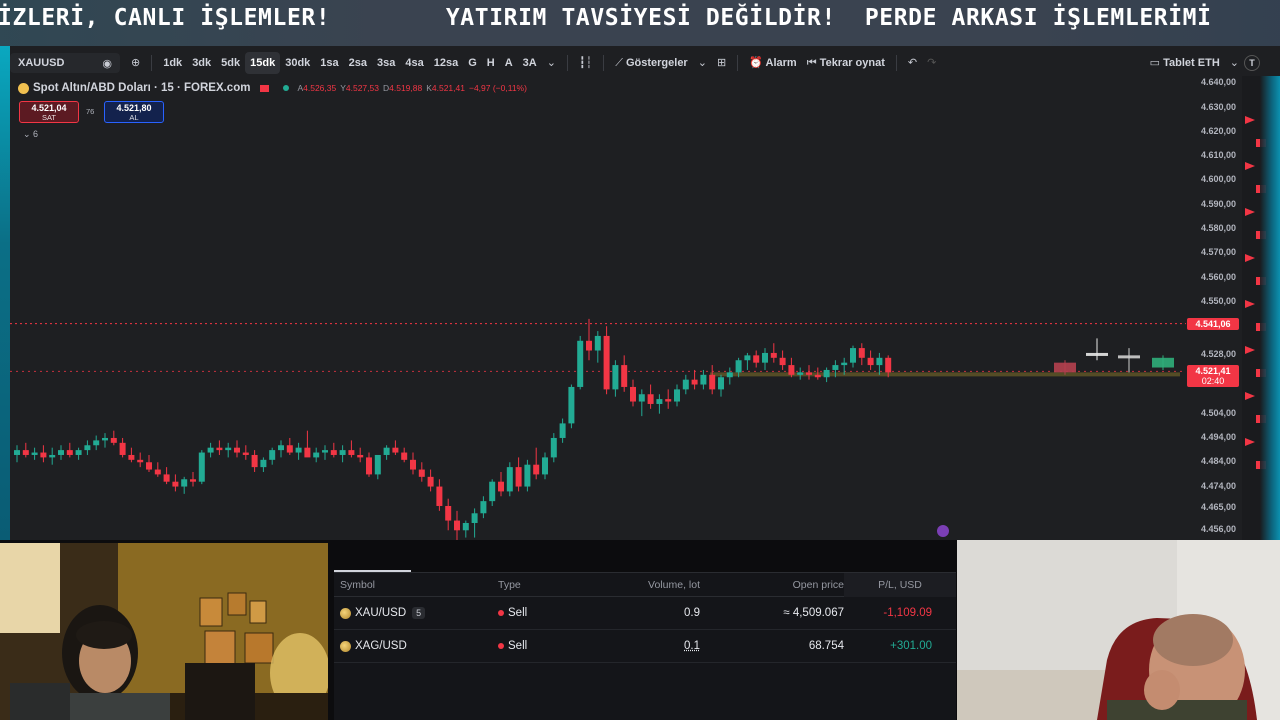 This screenshot has height=720, width=1280. I want to click on buy-price: 4.521,80, so click(134, 108).